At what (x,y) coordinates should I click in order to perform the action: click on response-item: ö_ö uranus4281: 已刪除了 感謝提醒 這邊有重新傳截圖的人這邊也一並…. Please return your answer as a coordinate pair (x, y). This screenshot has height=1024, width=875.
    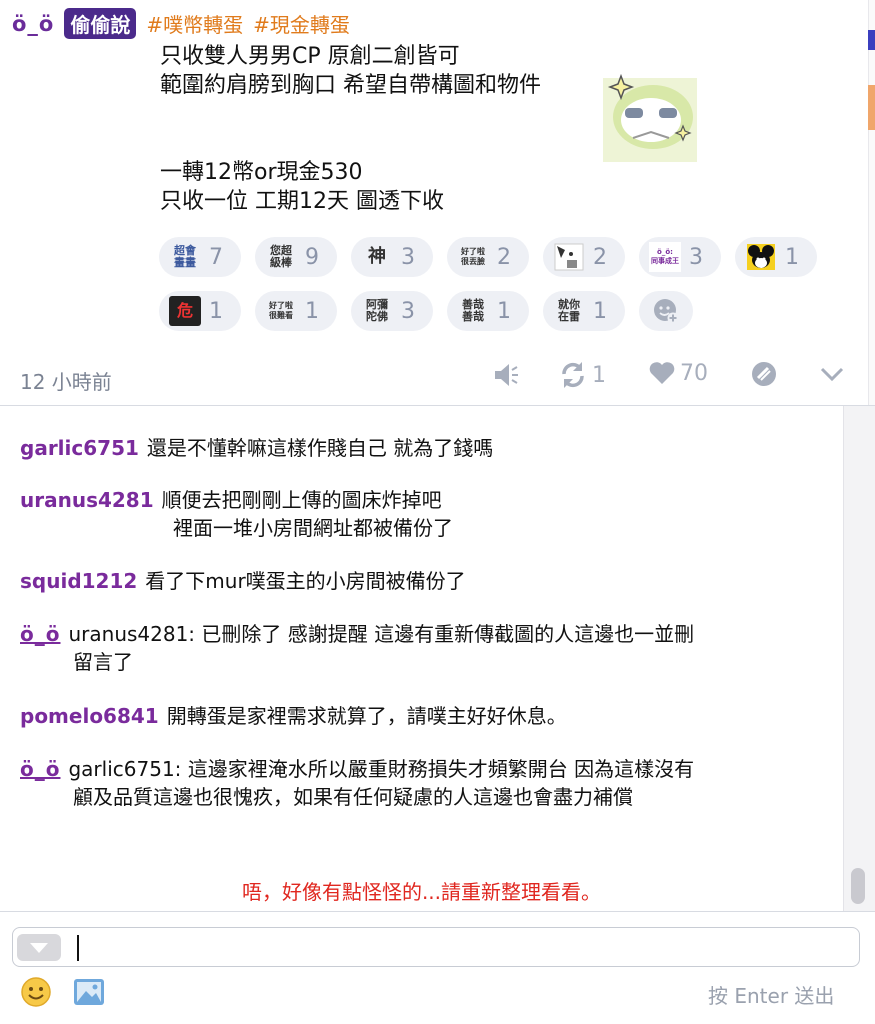
    Looking at the image, I should click on (420, 648).